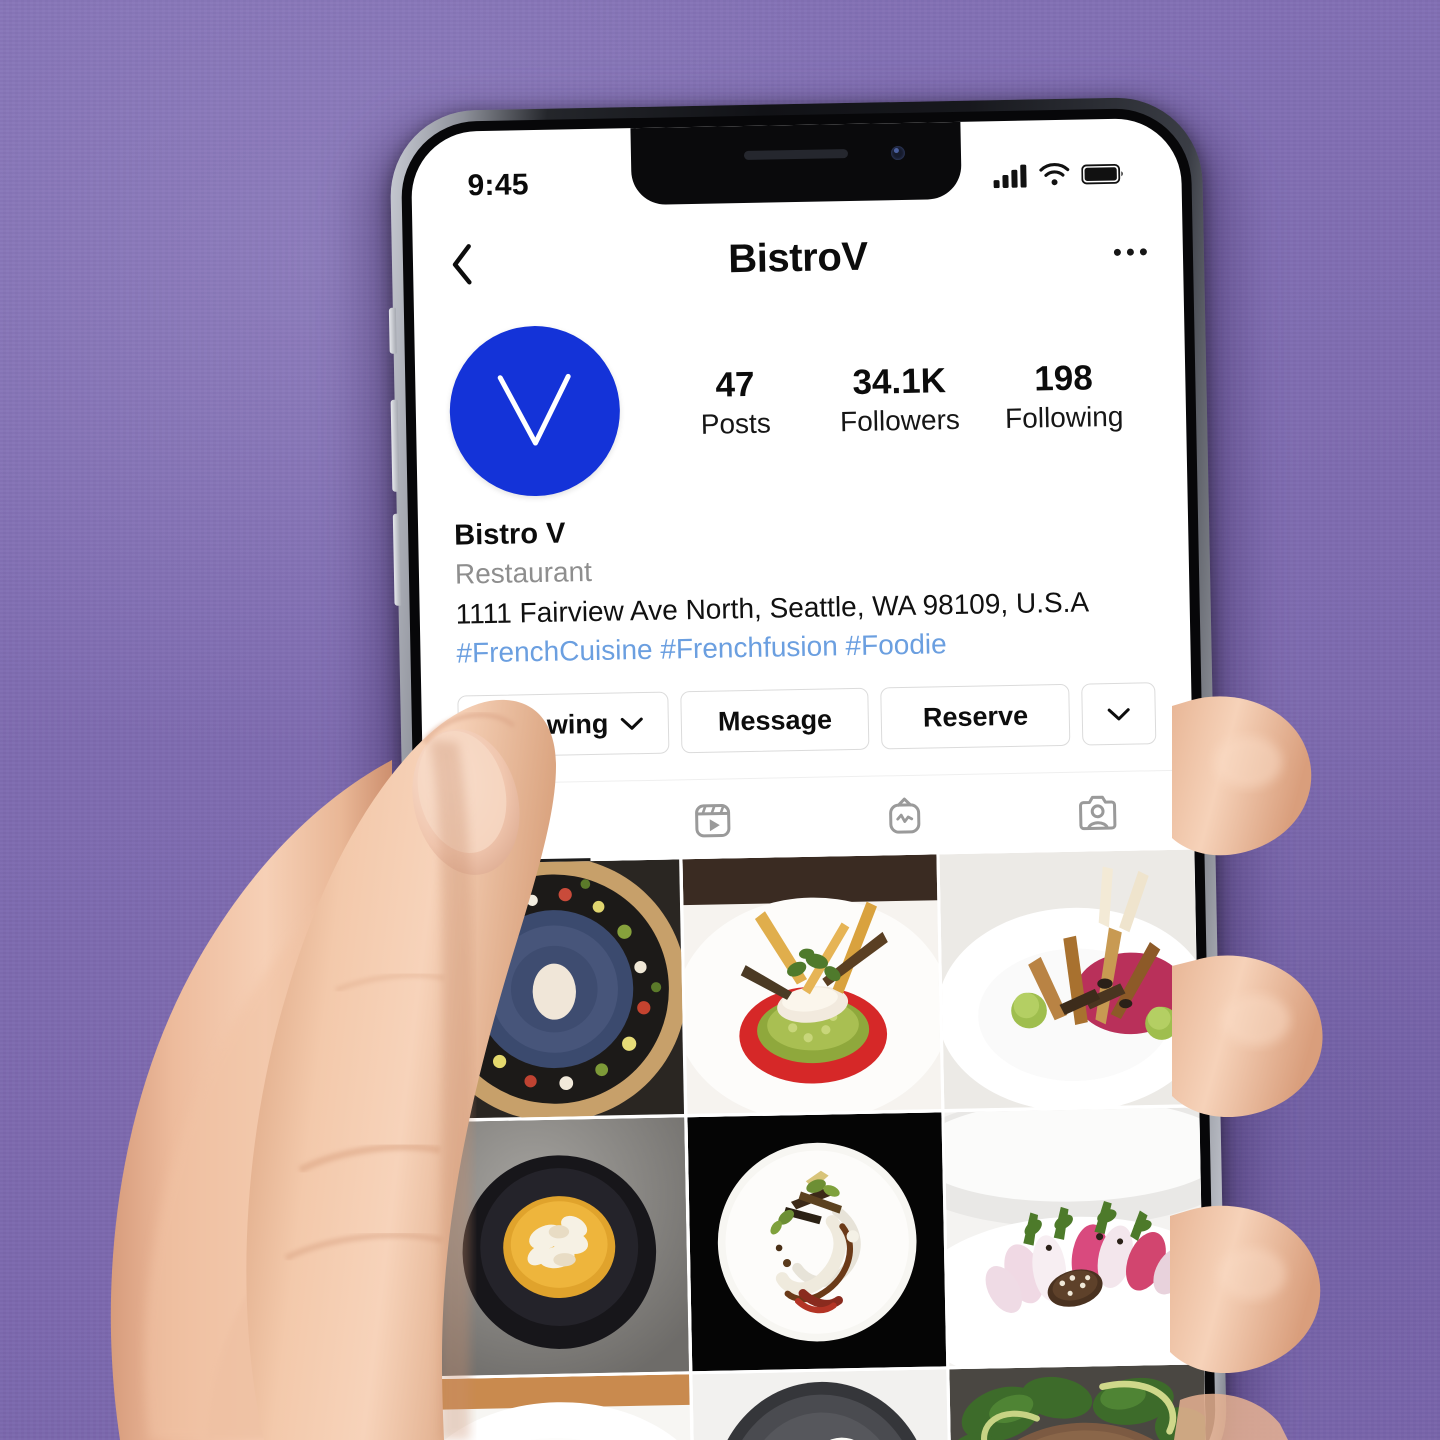 The width and height of the screenshot is (1440, 1440). I want to click on status-time: 9:45, so click(498, 185).